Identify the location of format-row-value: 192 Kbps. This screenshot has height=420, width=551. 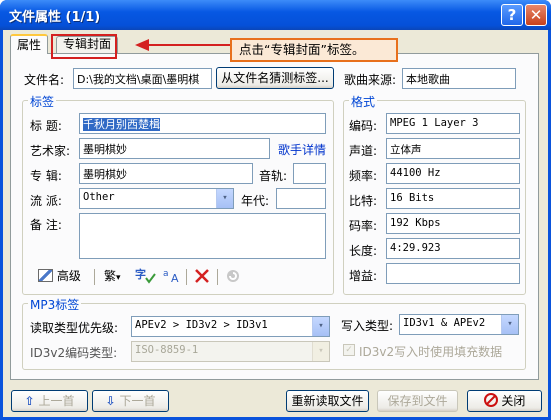
(453, 223).